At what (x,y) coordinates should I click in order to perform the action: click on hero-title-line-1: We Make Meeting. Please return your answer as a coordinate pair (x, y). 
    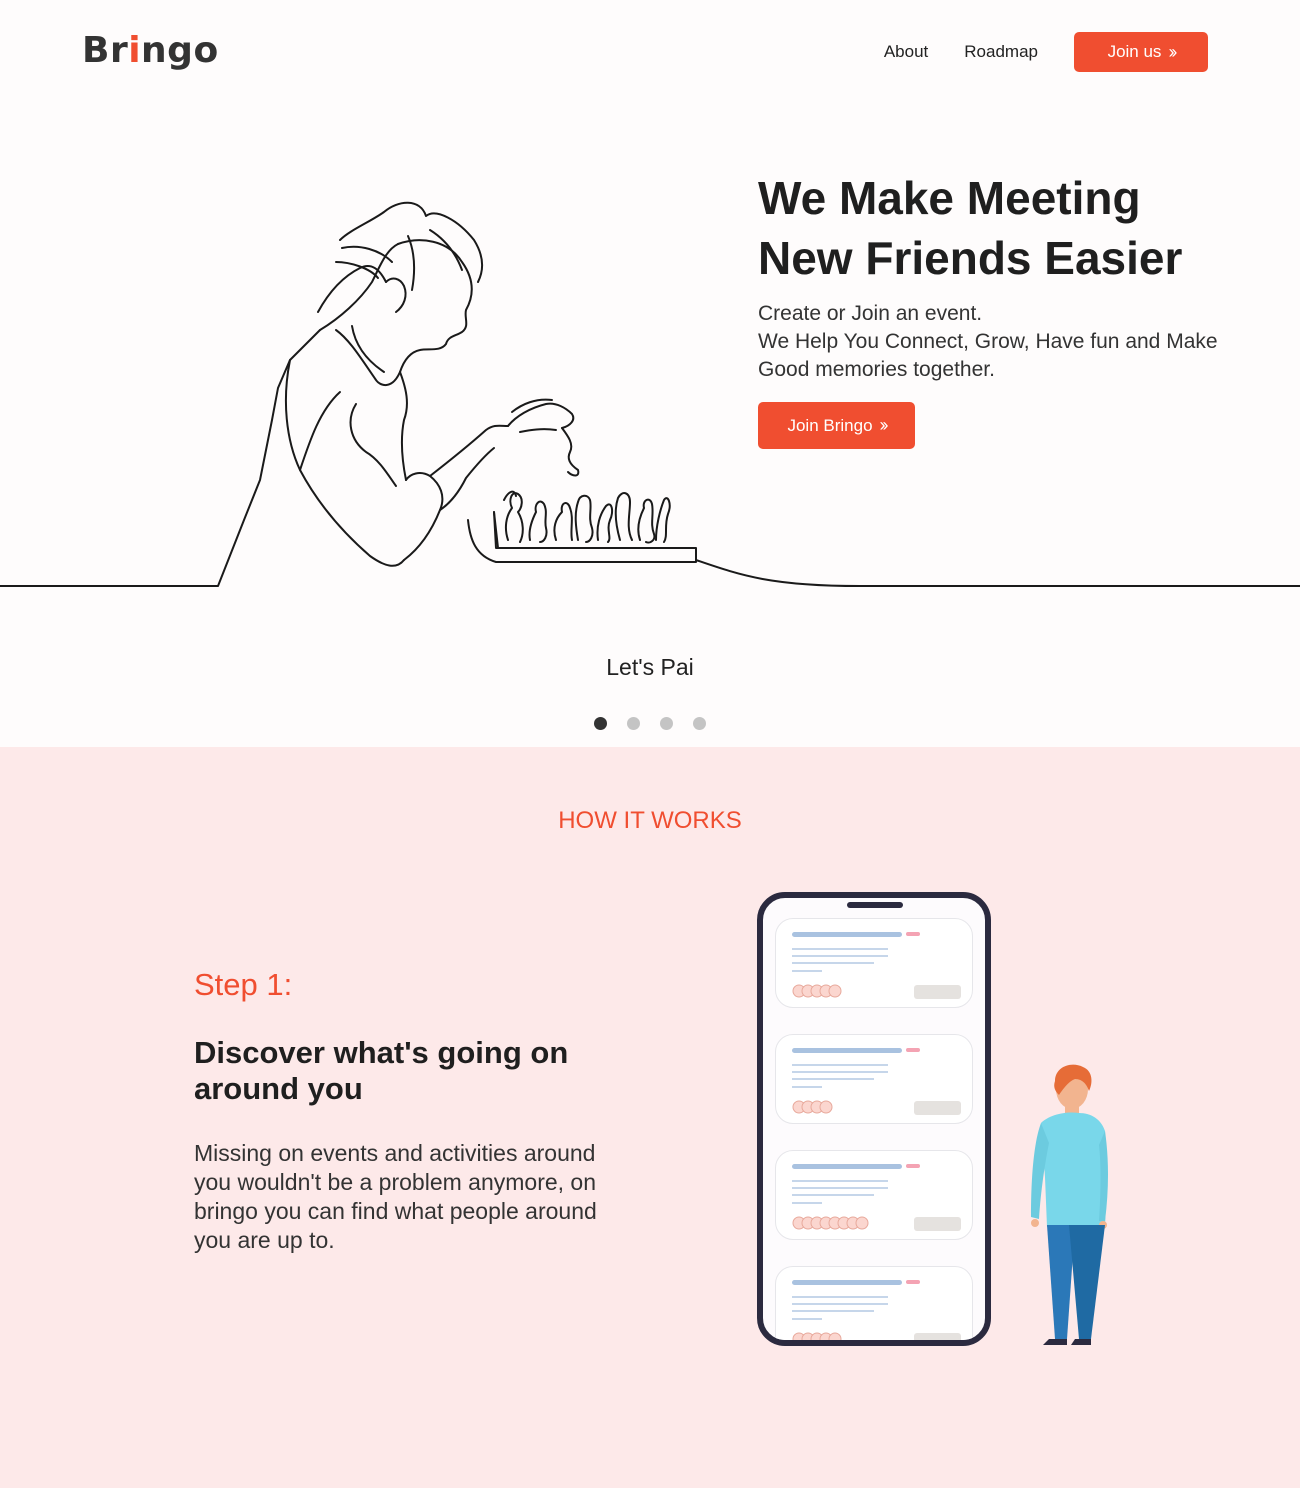
    Looking at the image, I should click on (949, 198).